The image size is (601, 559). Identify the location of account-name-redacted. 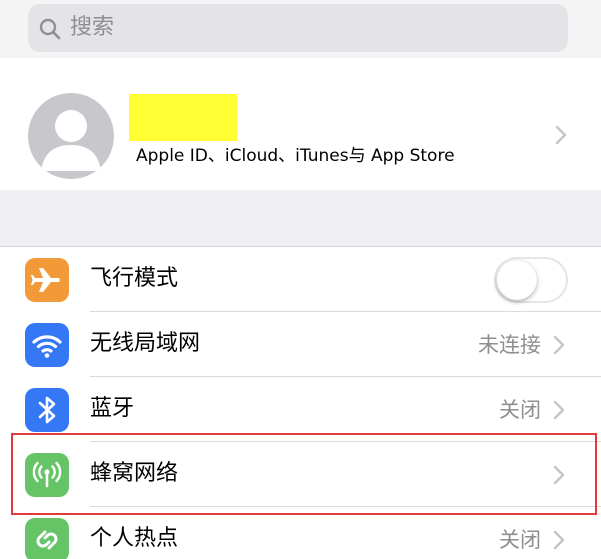
(183, 117).